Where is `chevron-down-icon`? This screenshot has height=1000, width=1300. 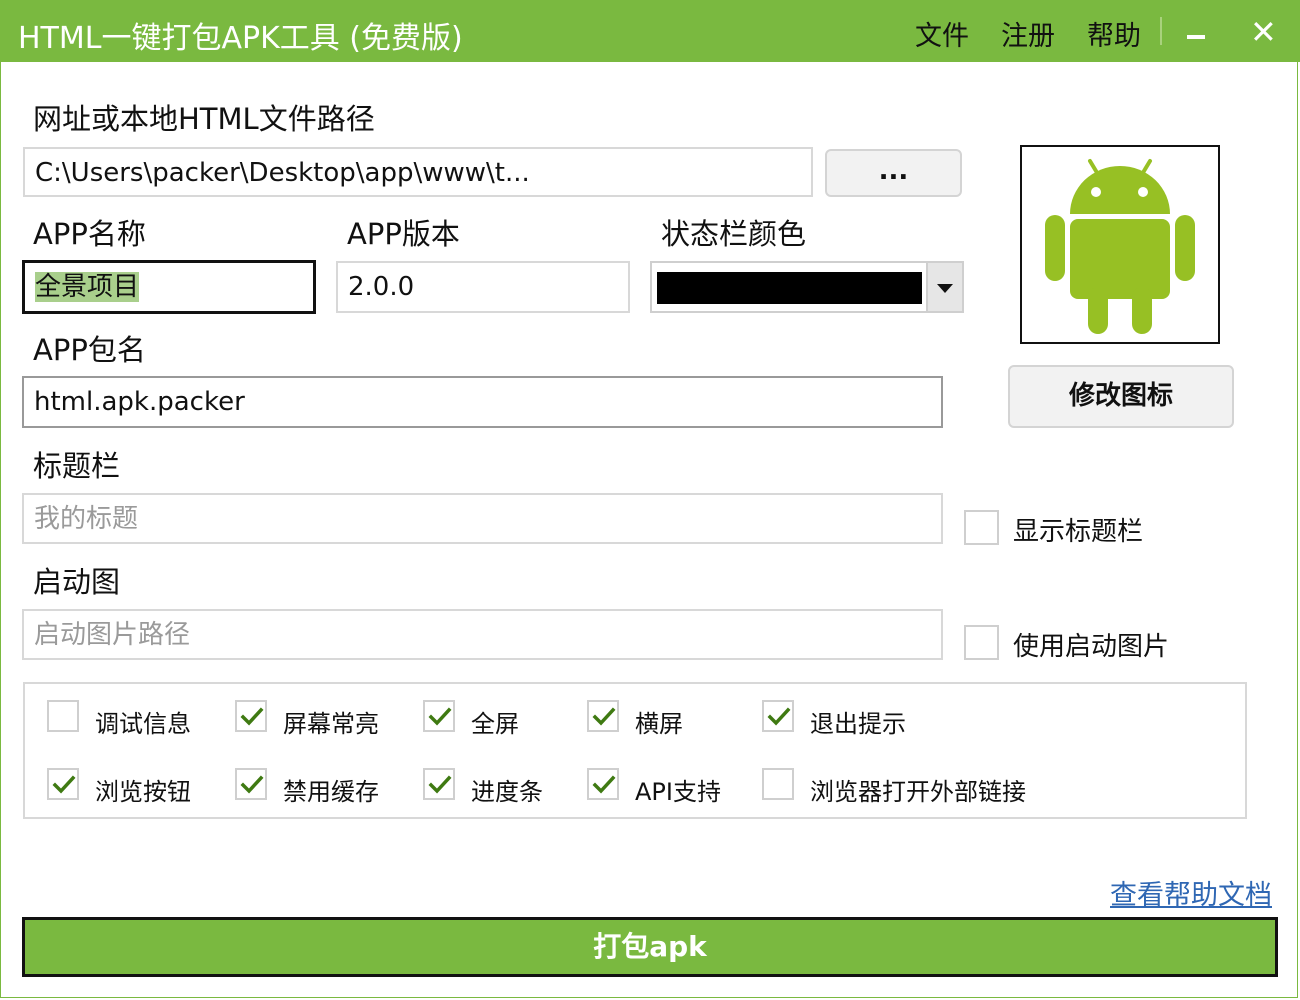 chevron-down-icon is located at coordinates (944, 287).